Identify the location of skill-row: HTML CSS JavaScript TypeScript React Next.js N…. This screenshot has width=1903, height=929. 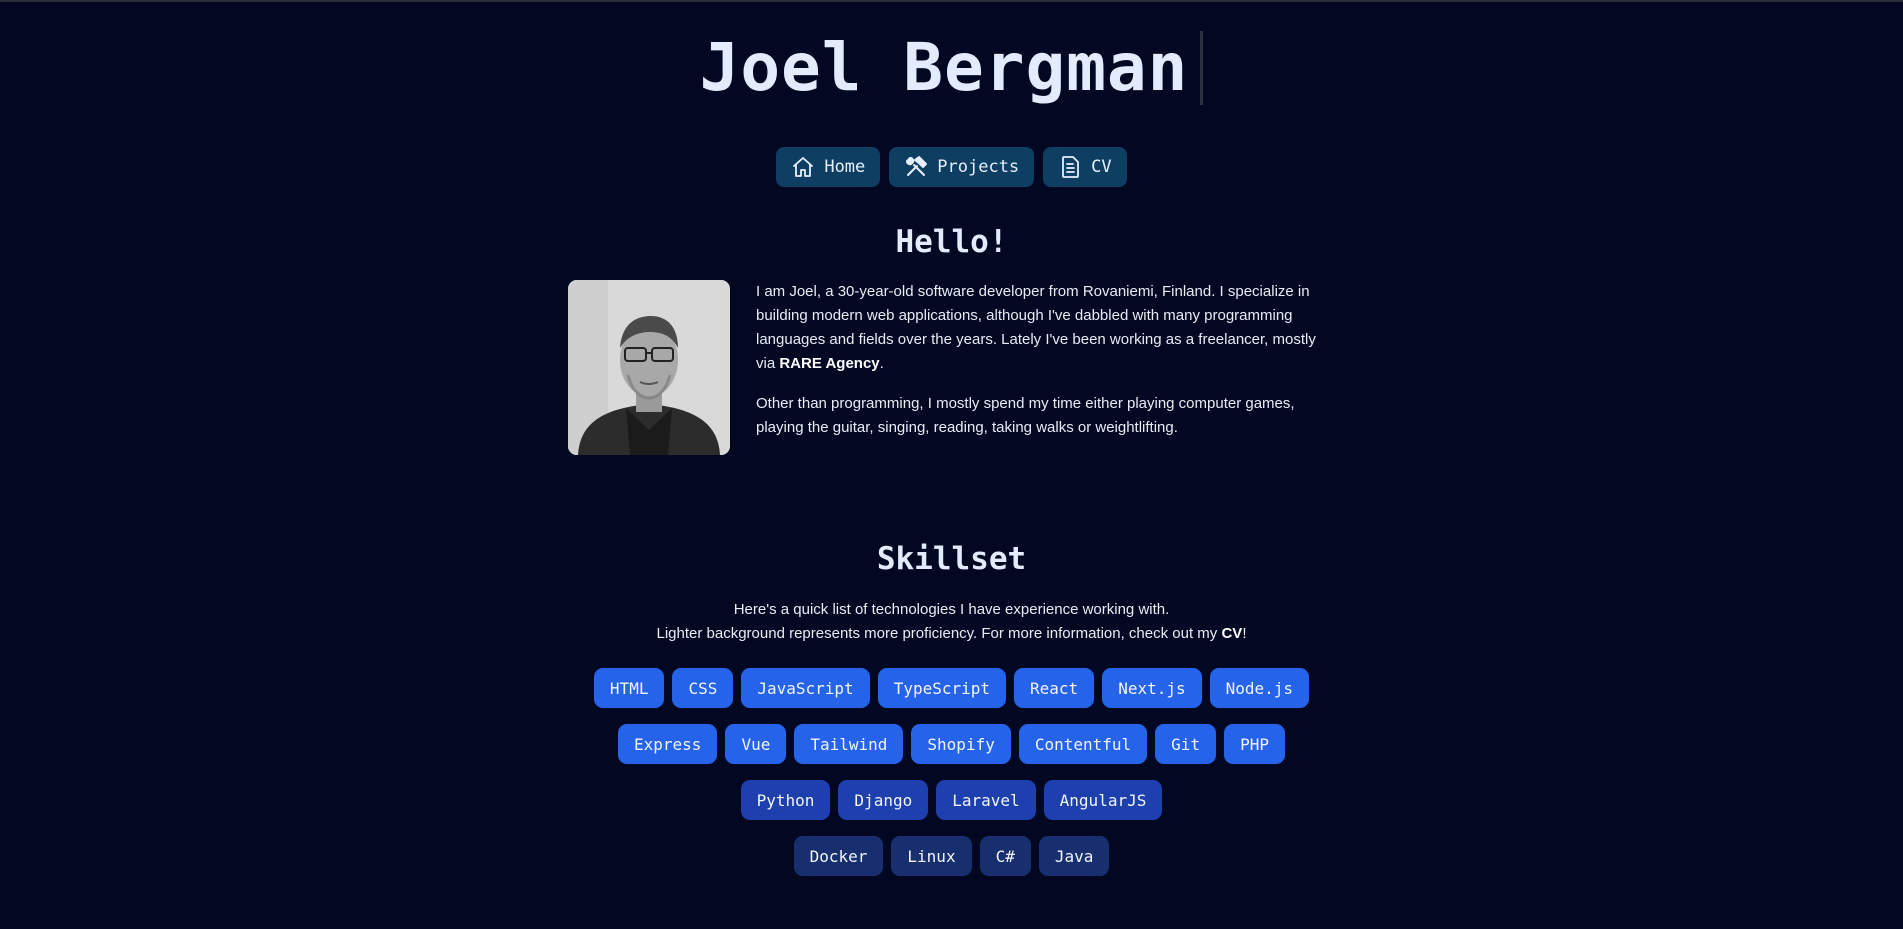
(951, 688).